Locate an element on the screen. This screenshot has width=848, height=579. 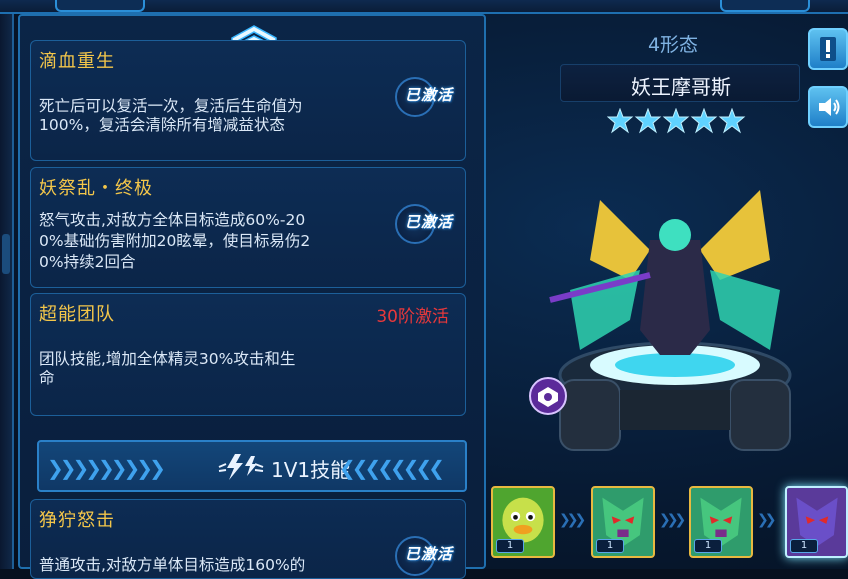
info-button is located at coordinates (828, 49).